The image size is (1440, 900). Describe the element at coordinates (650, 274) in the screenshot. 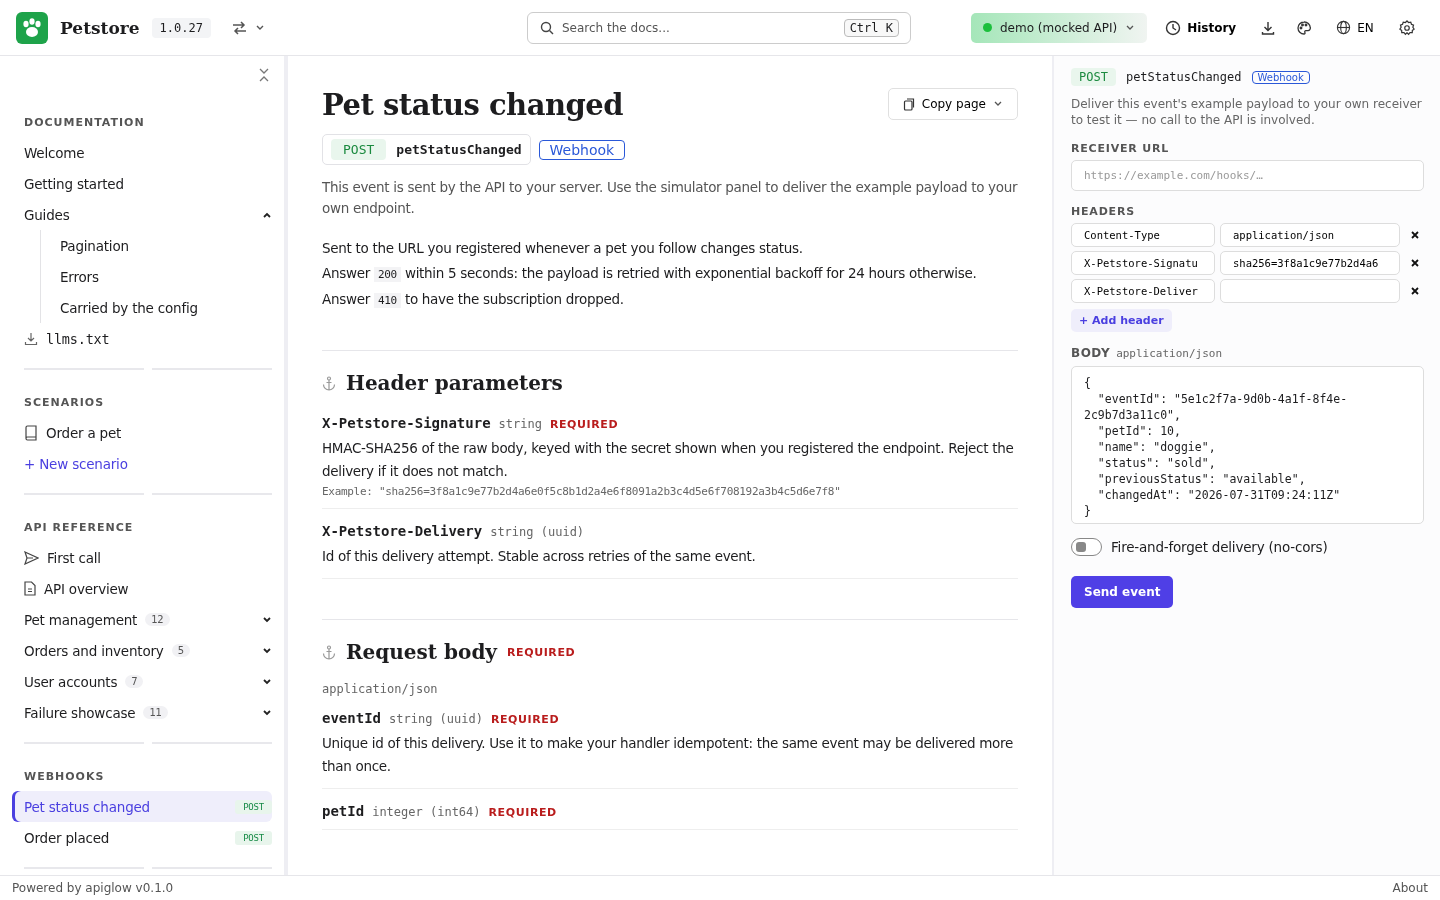

I see `description-text: Answer 200 within 5 seconds: the payload is retried with exponential backoff for 24 hours otherwise.` at that location.